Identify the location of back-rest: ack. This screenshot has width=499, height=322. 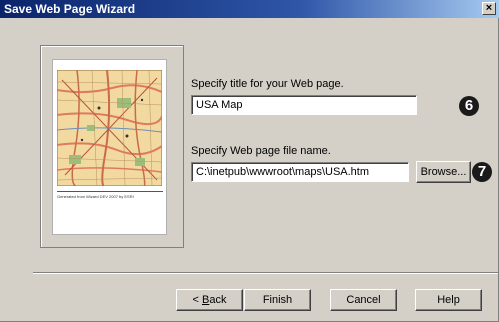
(218, 300).